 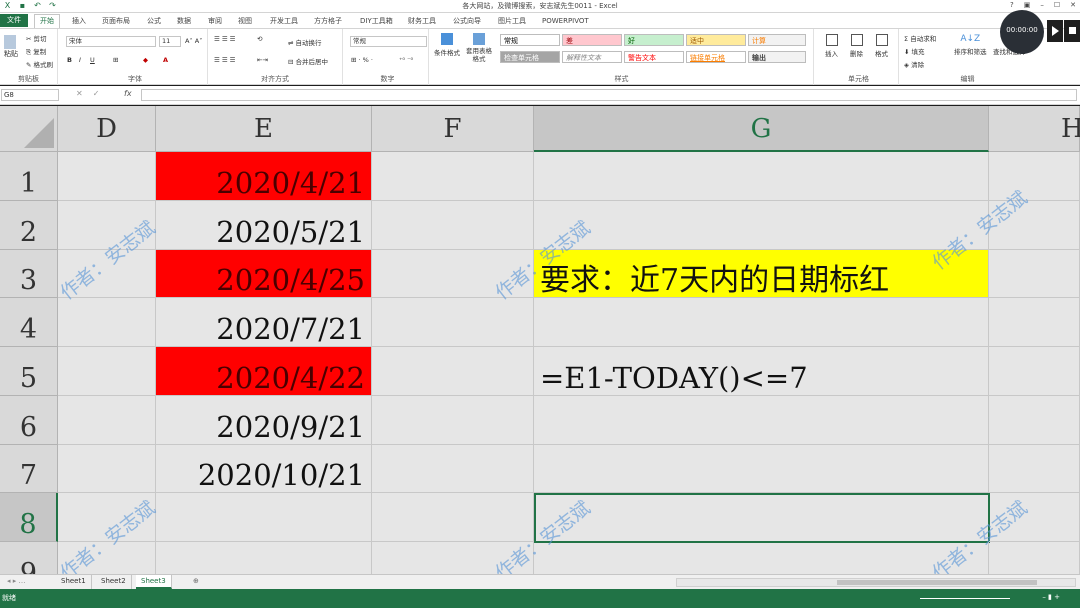 What do you see at coordinates (107, 322) in the screenshot?
I see `cell-d4` at bounding box center [107, 322].